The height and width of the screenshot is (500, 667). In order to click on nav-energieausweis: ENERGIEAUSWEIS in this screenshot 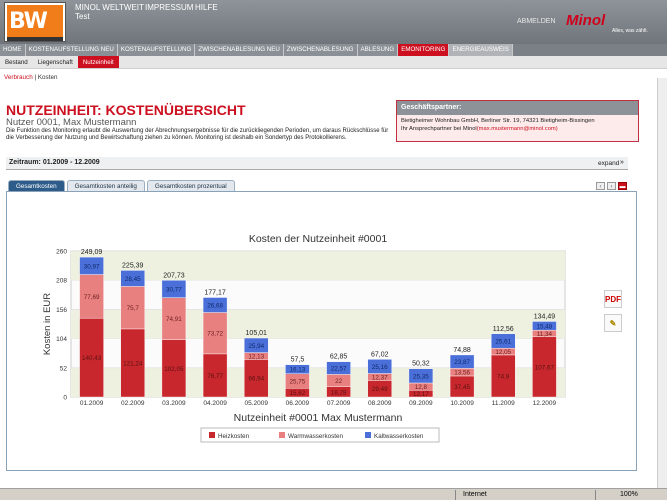, I will do `click(481, 50)`.